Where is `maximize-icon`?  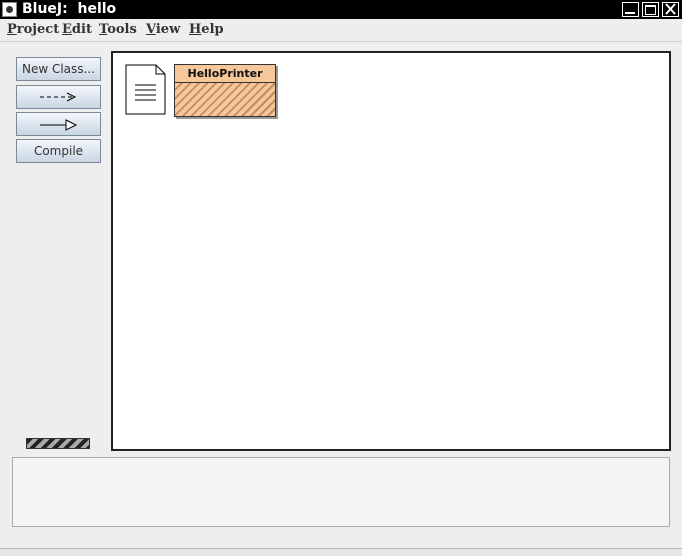
maximize-icon is located at coordinates (650, 9).